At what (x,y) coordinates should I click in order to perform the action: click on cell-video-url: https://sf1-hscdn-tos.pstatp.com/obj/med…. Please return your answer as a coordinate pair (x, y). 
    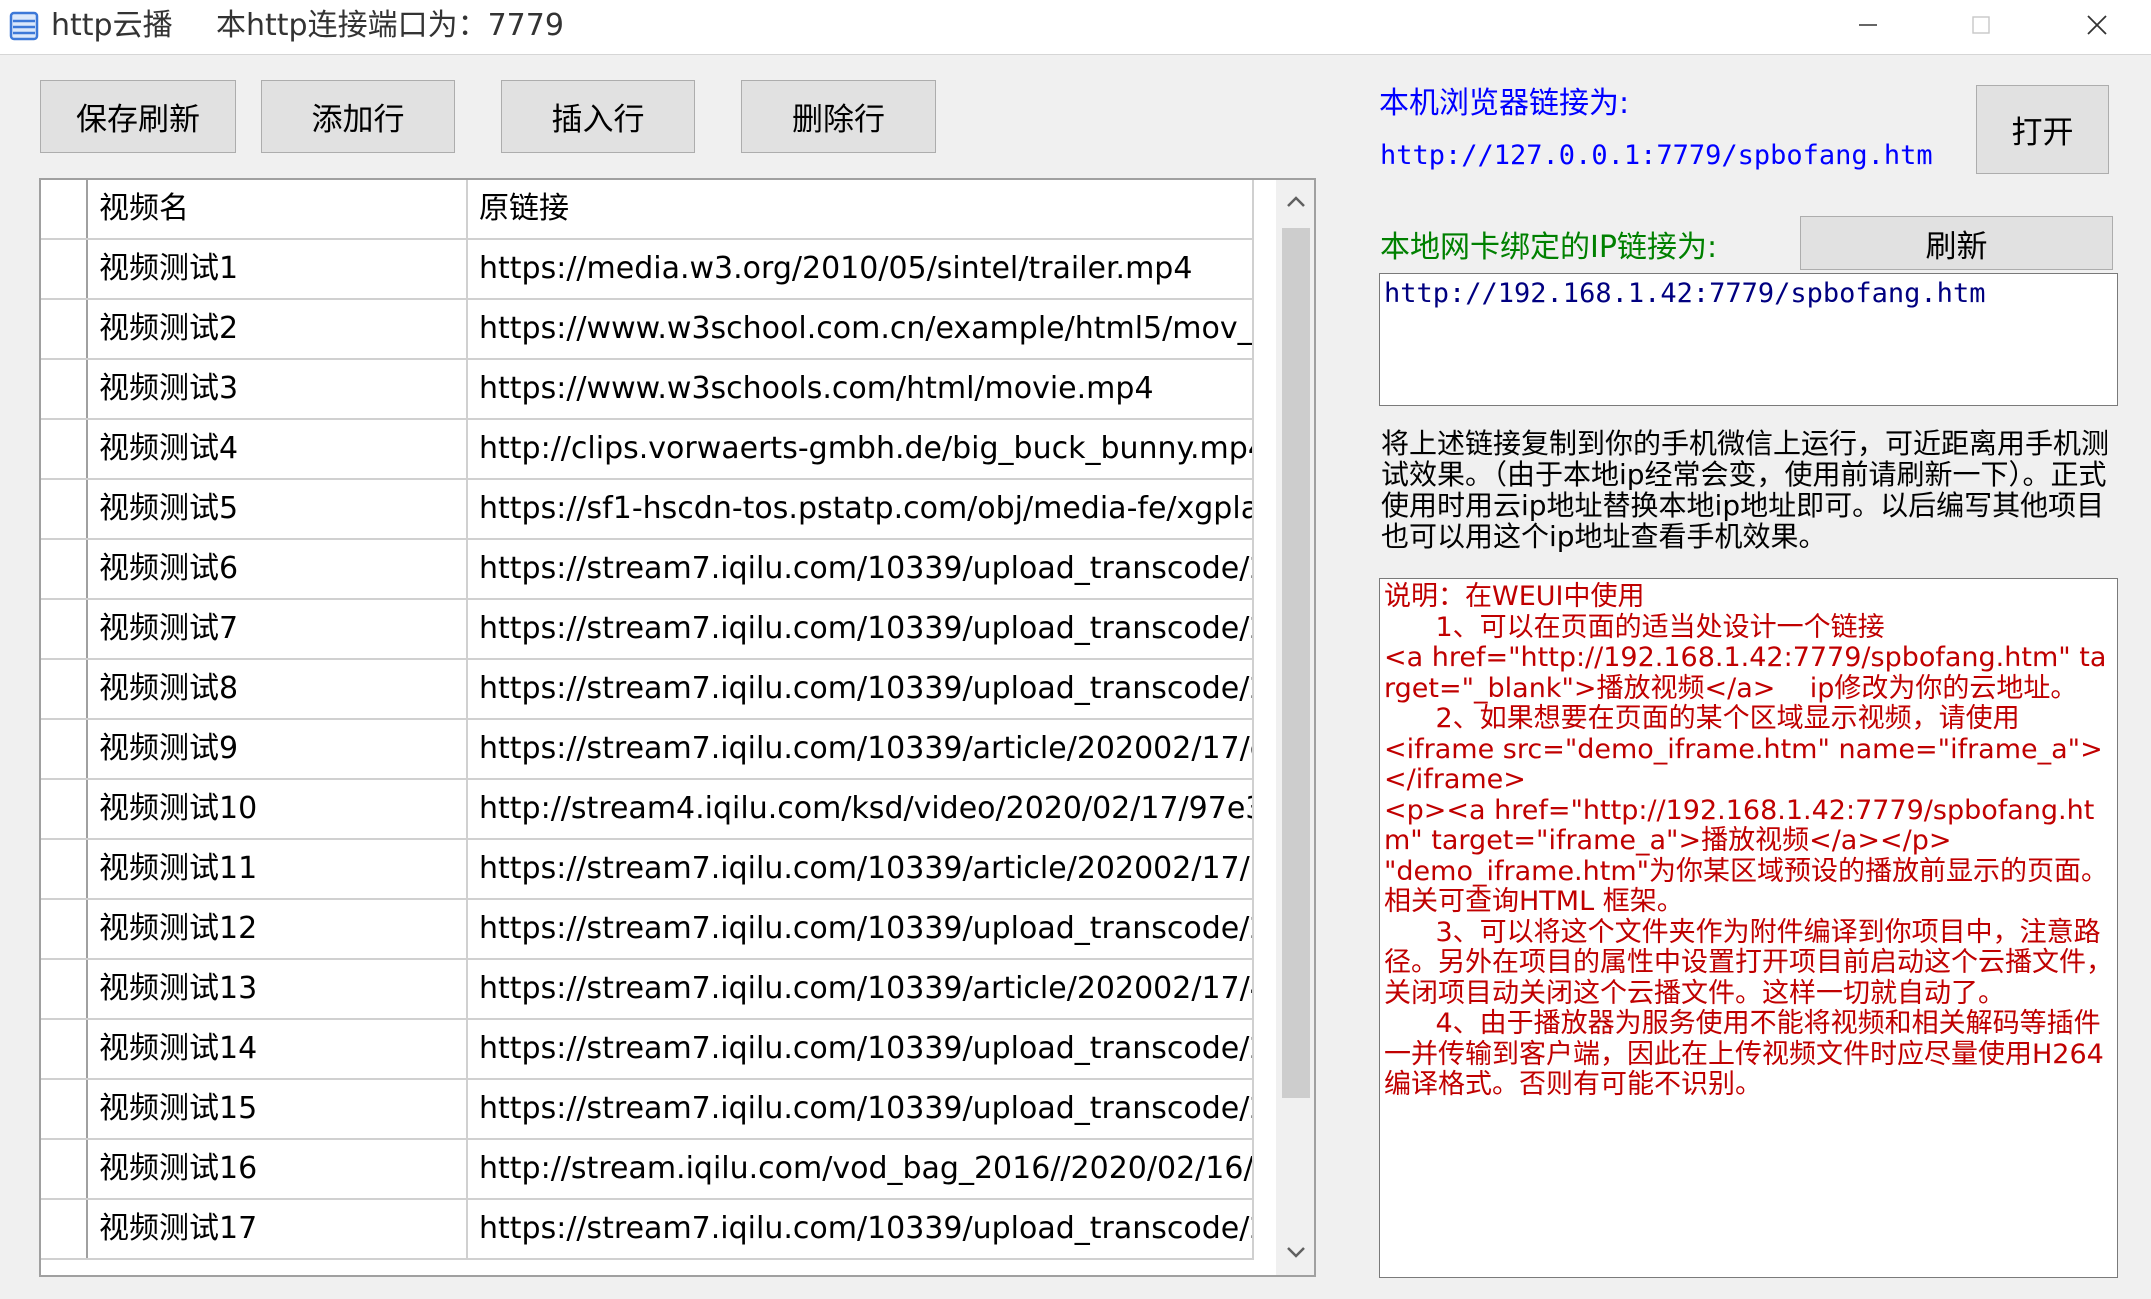
    Looking at the image, I should click on (861, 509).